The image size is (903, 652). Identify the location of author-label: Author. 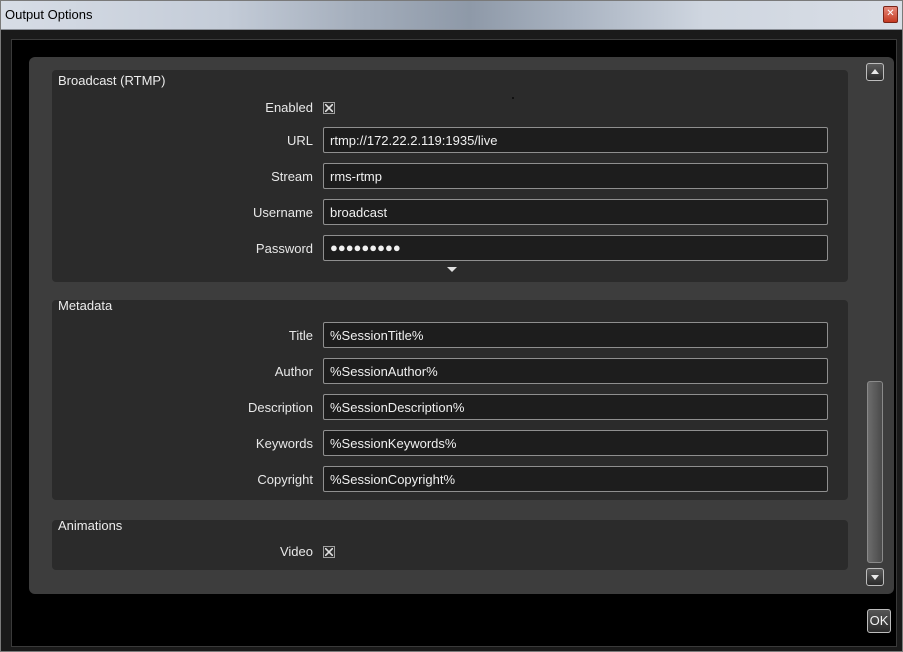
(293, 371).